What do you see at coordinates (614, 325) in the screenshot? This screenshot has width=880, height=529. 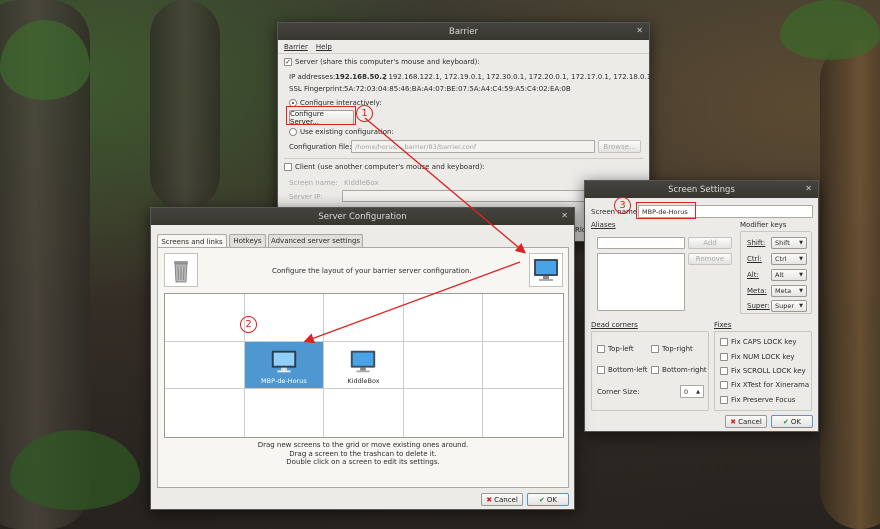 I see `dead-corners-label: Dead corners` at bounding box center [614, 325].